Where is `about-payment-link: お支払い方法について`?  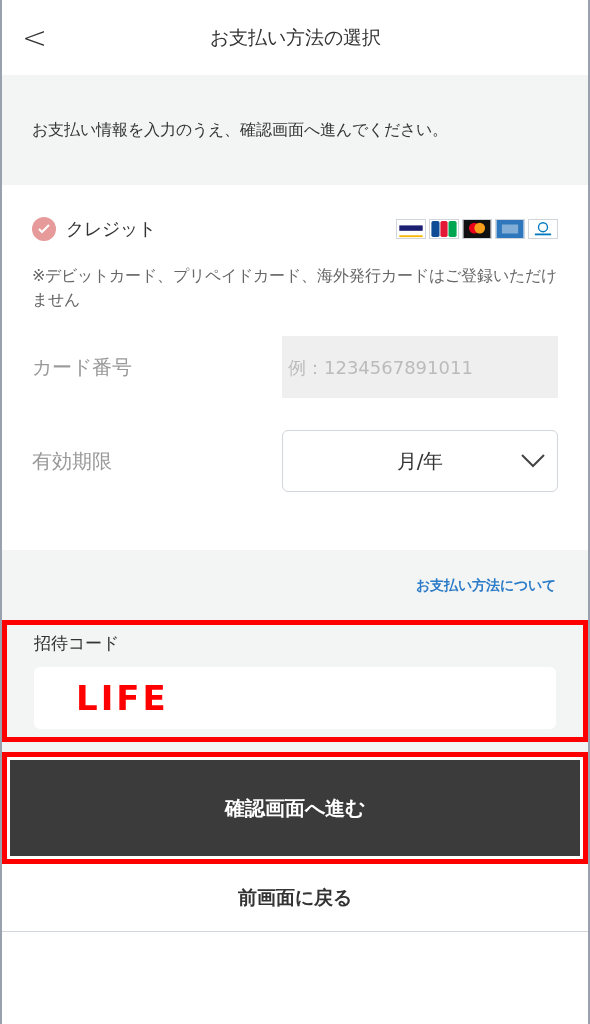
about-payment-link: お支払い方法について is located at coordinates (486, 585).